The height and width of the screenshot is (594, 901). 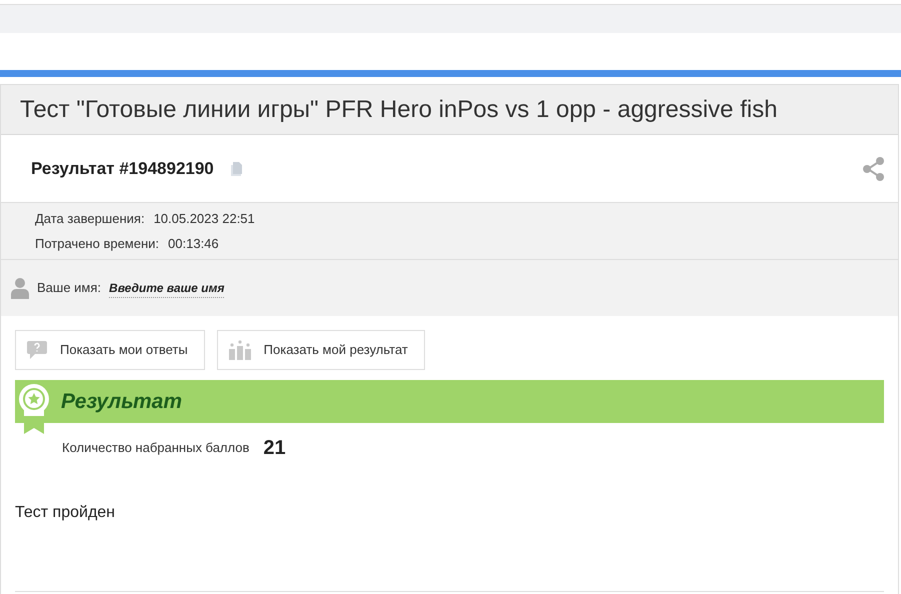 I want to click on verdict-text: Тест пройден, so click(x=65, y=512).